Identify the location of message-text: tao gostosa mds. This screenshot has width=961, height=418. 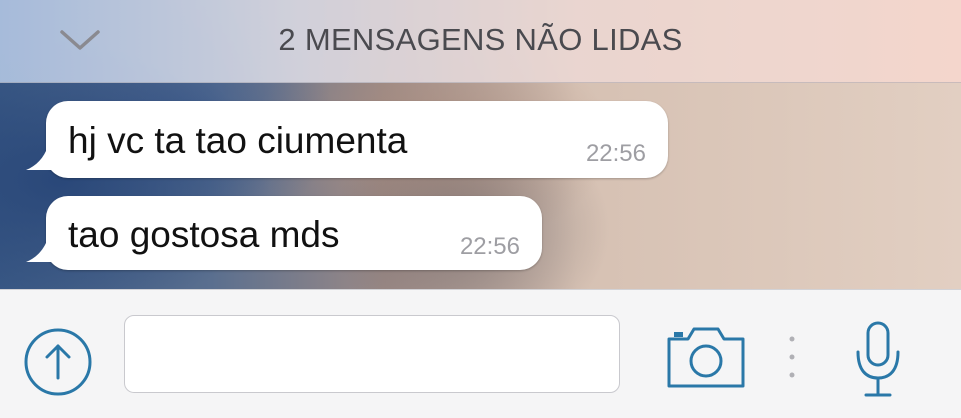
(204, 234).